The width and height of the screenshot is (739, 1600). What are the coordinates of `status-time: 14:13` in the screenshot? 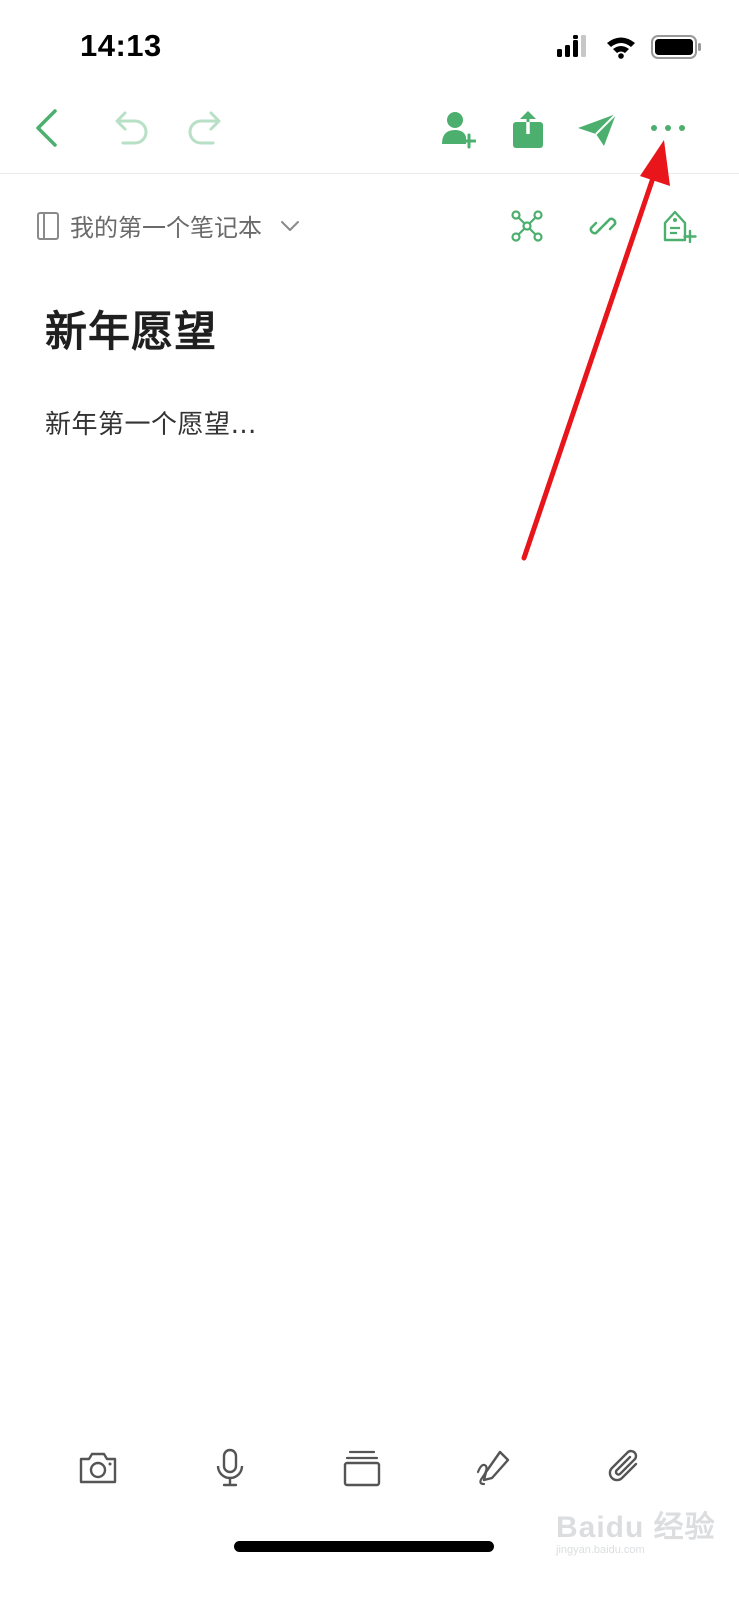 It's located at (121, 45).